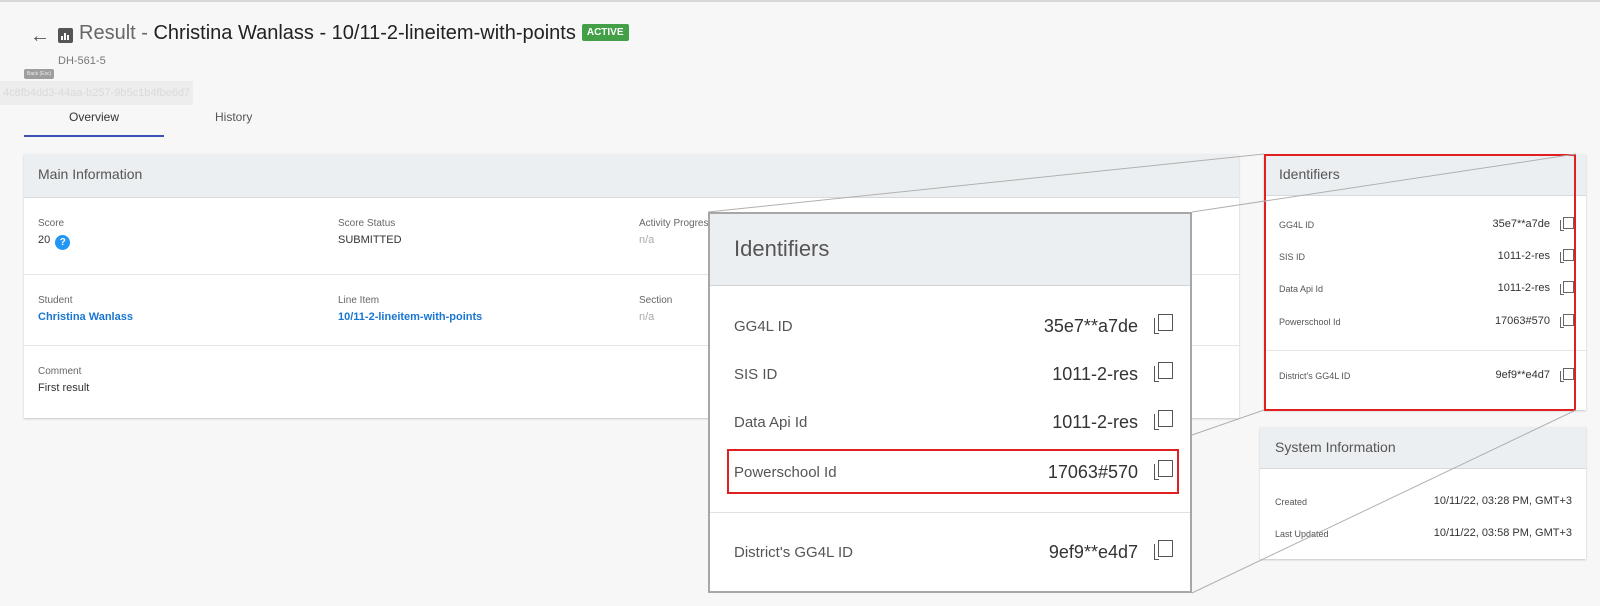 The height and width of the screenshot is (606, 1600). What do you see at coordinates (950, 512) in the screenshot?
I see `zoom-identifier-divider` at bounding box center [950, 512].